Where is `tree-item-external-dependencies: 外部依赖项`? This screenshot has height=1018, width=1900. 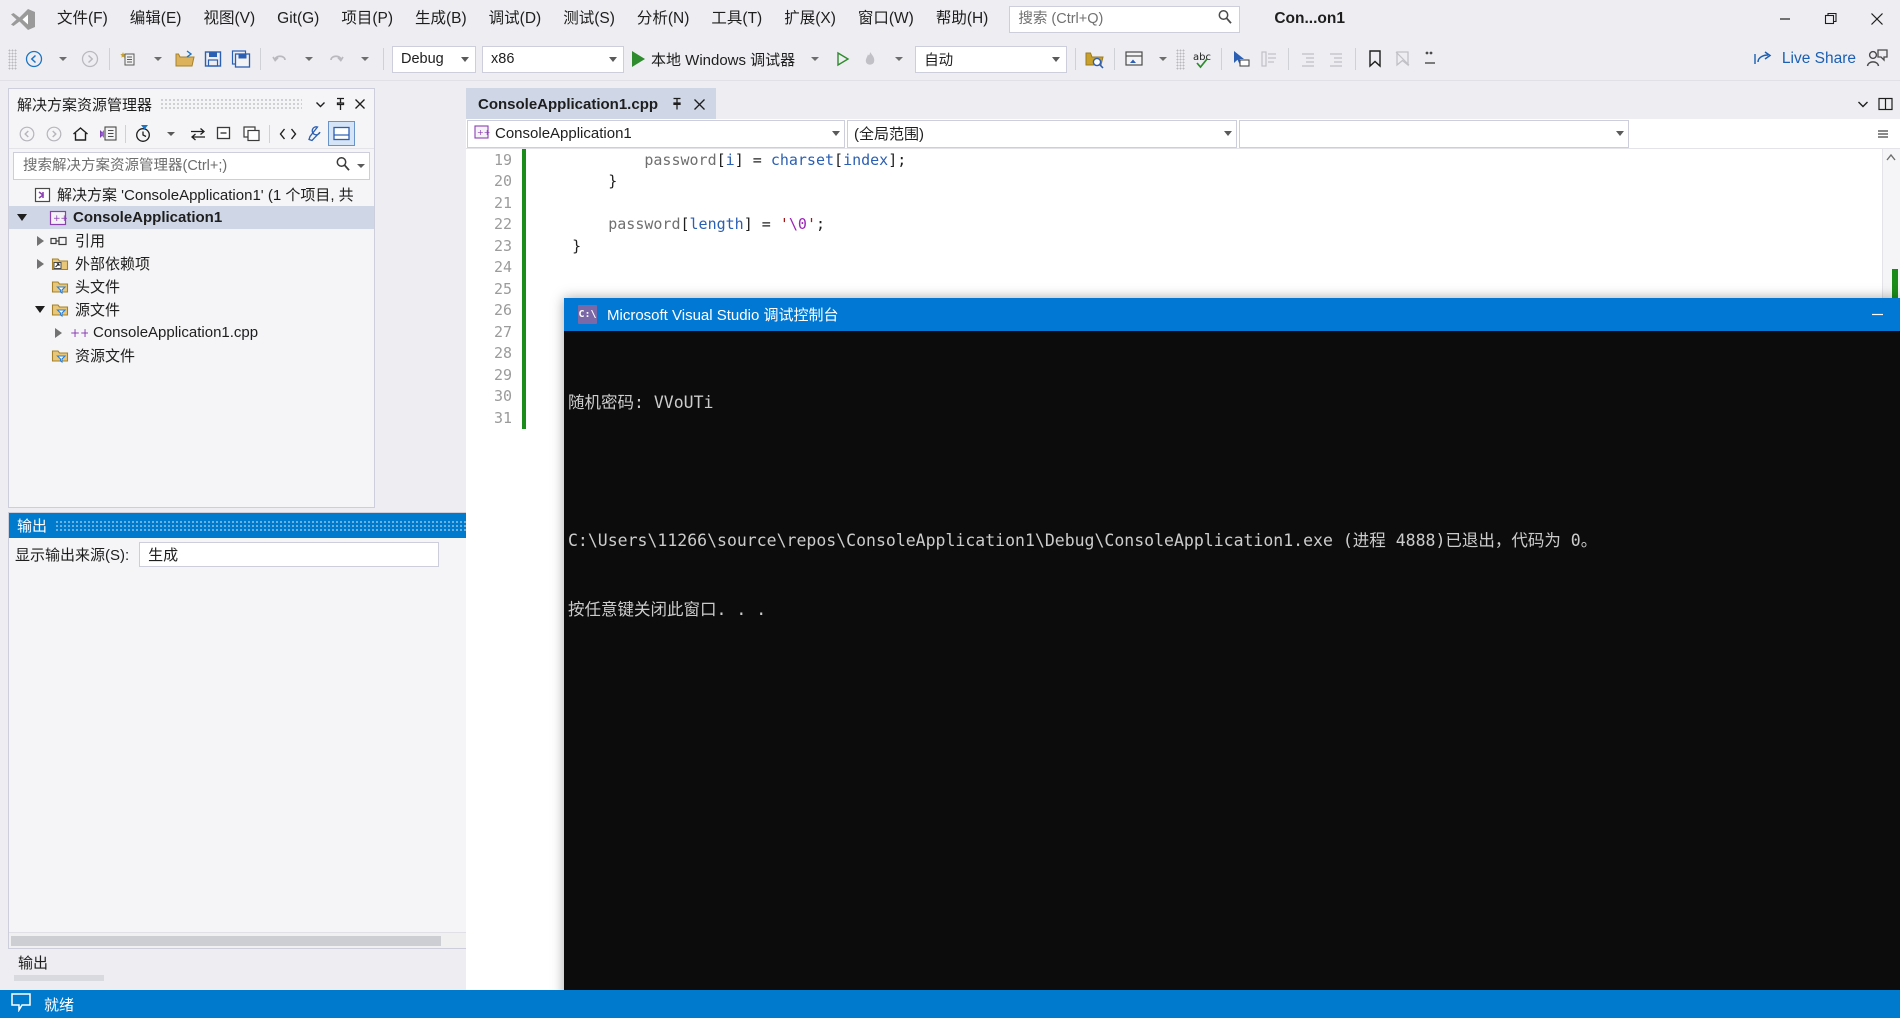 tree-item-external-dependencies: 外部依赖项 is located at coordinates (191, 263).